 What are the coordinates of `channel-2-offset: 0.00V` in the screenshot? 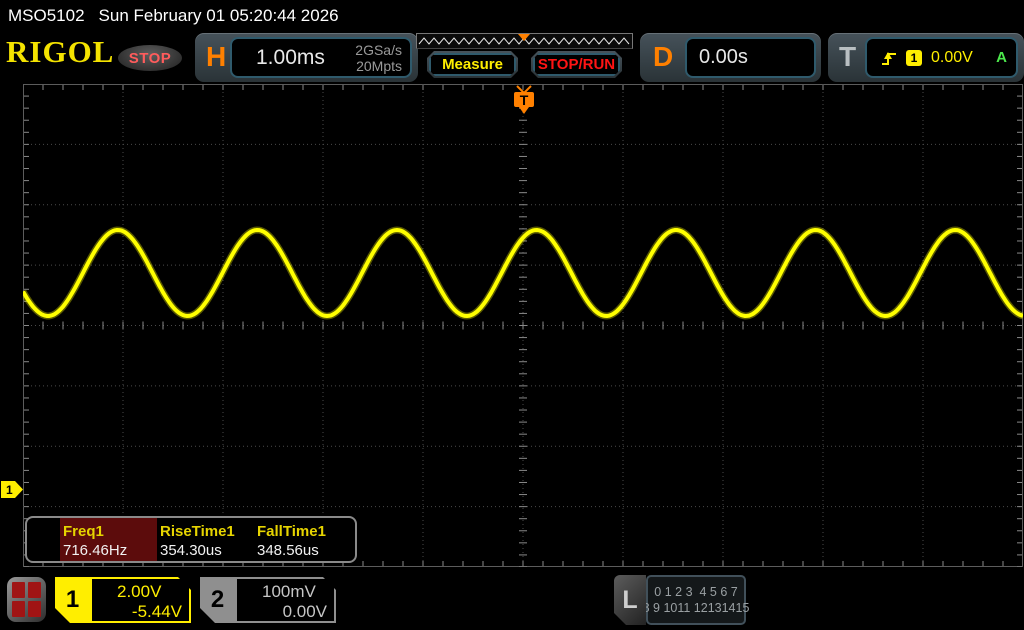 It's located at (304, 611).